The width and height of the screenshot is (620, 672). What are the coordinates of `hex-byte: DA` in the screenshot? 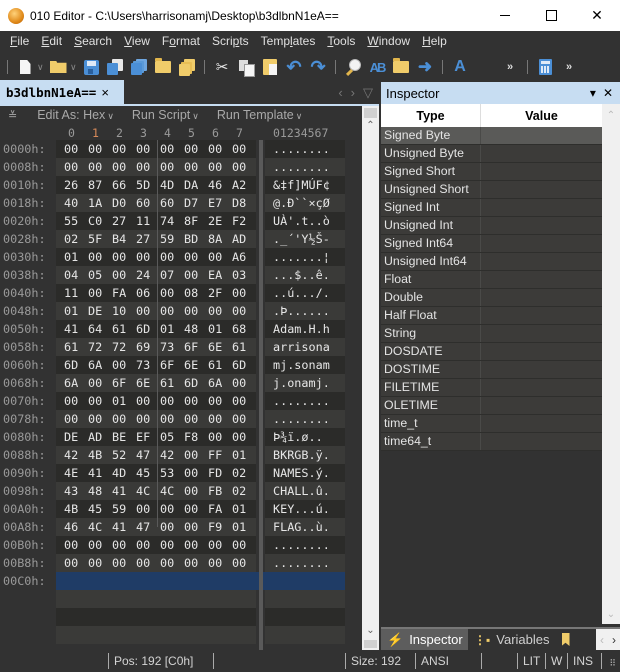 It's located at (191, 185).